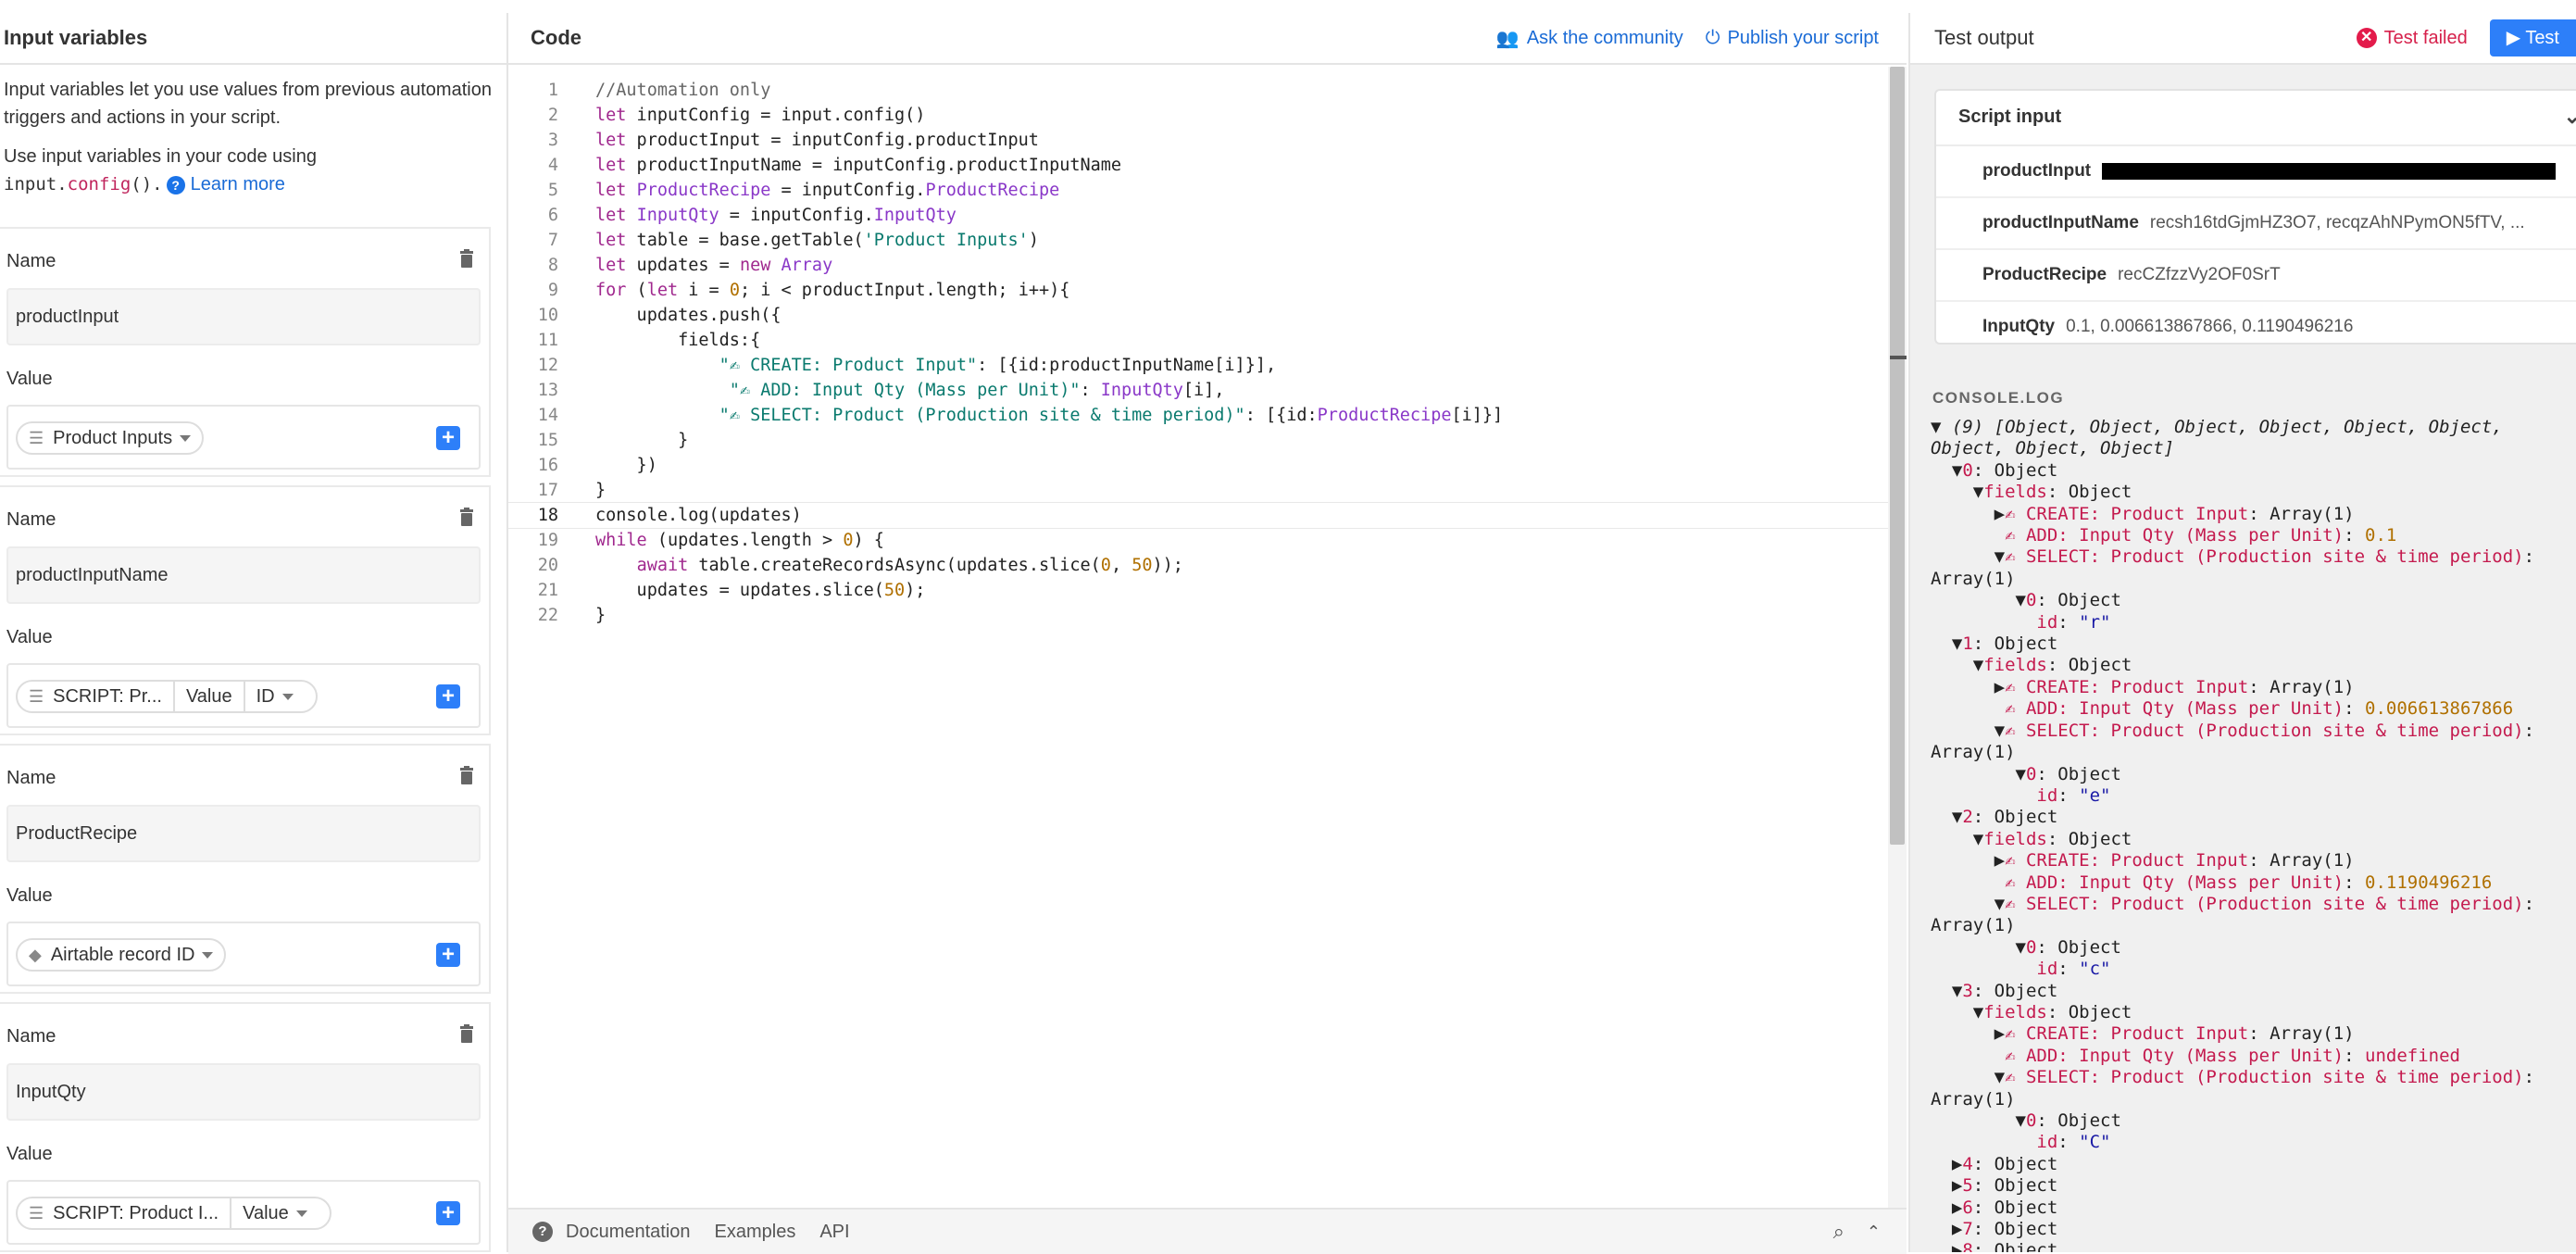 This screenshot has height=1254, width=2576. What do you see at coordinates (1198, 615) in the screenshot?
I see `code-line: 22}` at bounding box center [1198, 615].